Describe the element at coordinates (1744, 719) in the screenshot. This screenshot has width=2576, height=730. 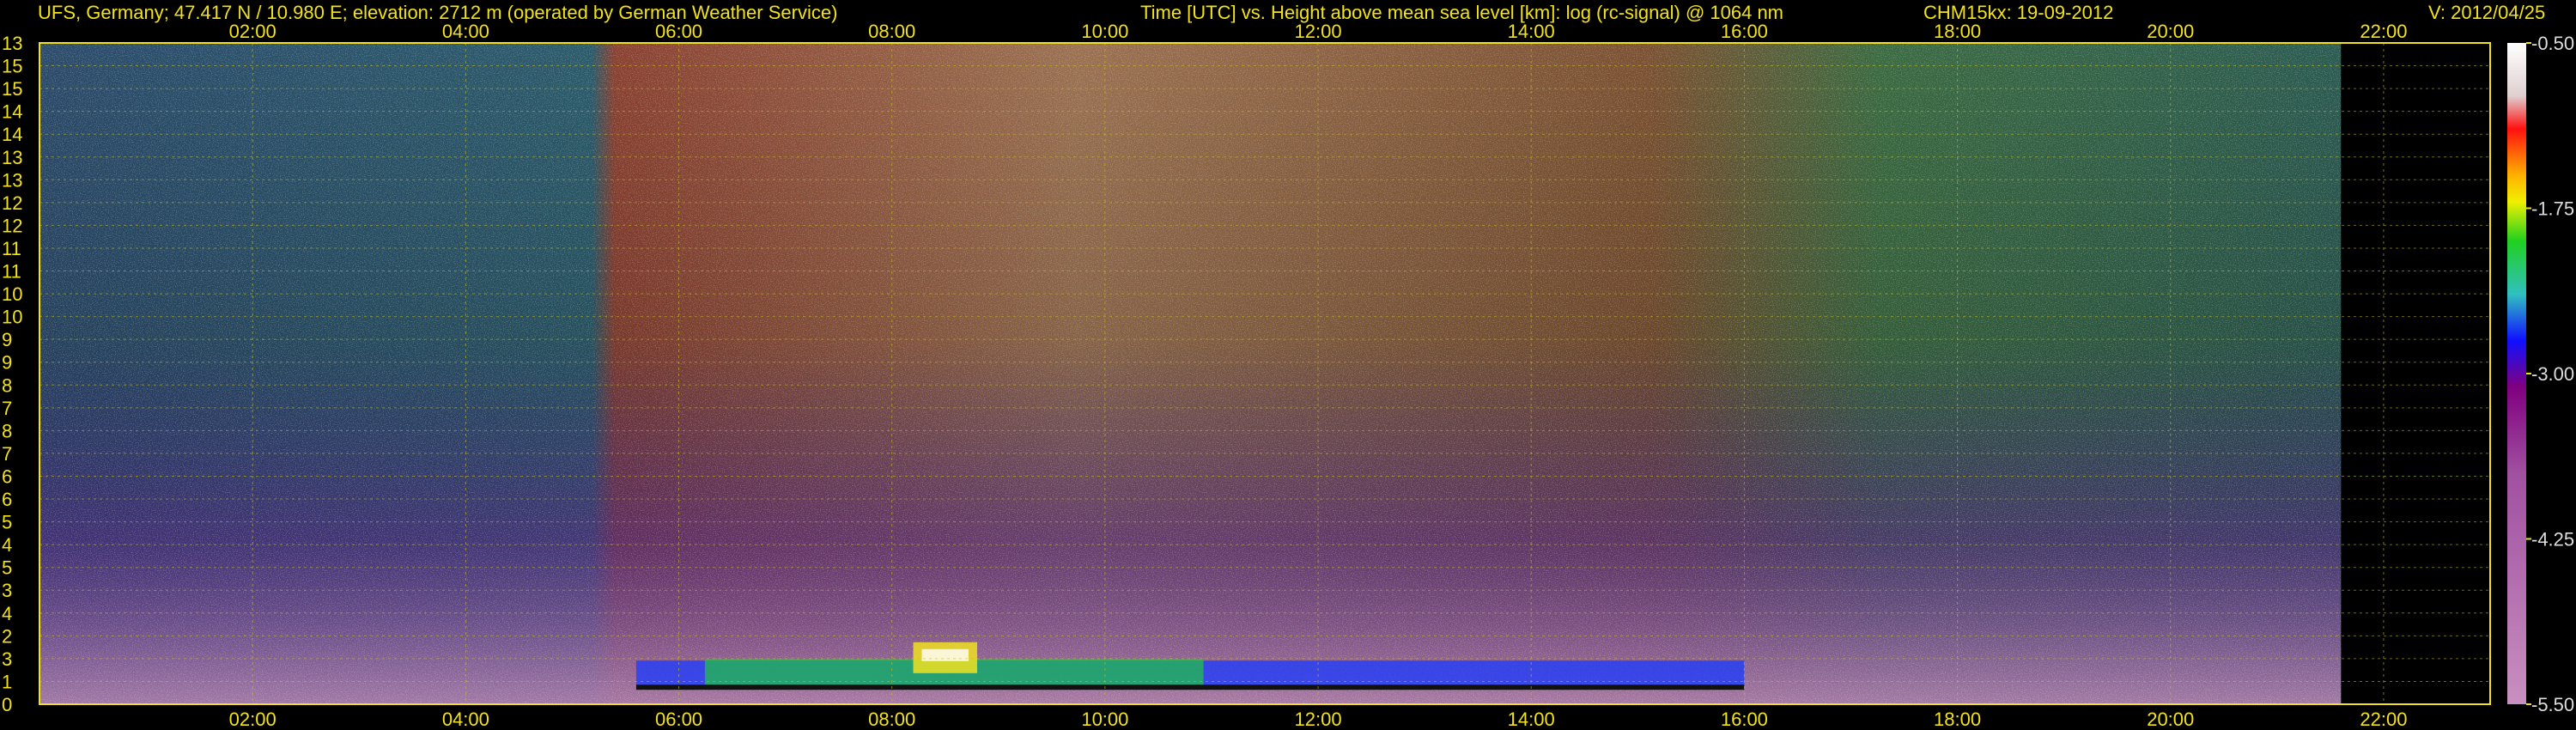
I see `x-tick-bottom-7: 16:00` at that location.